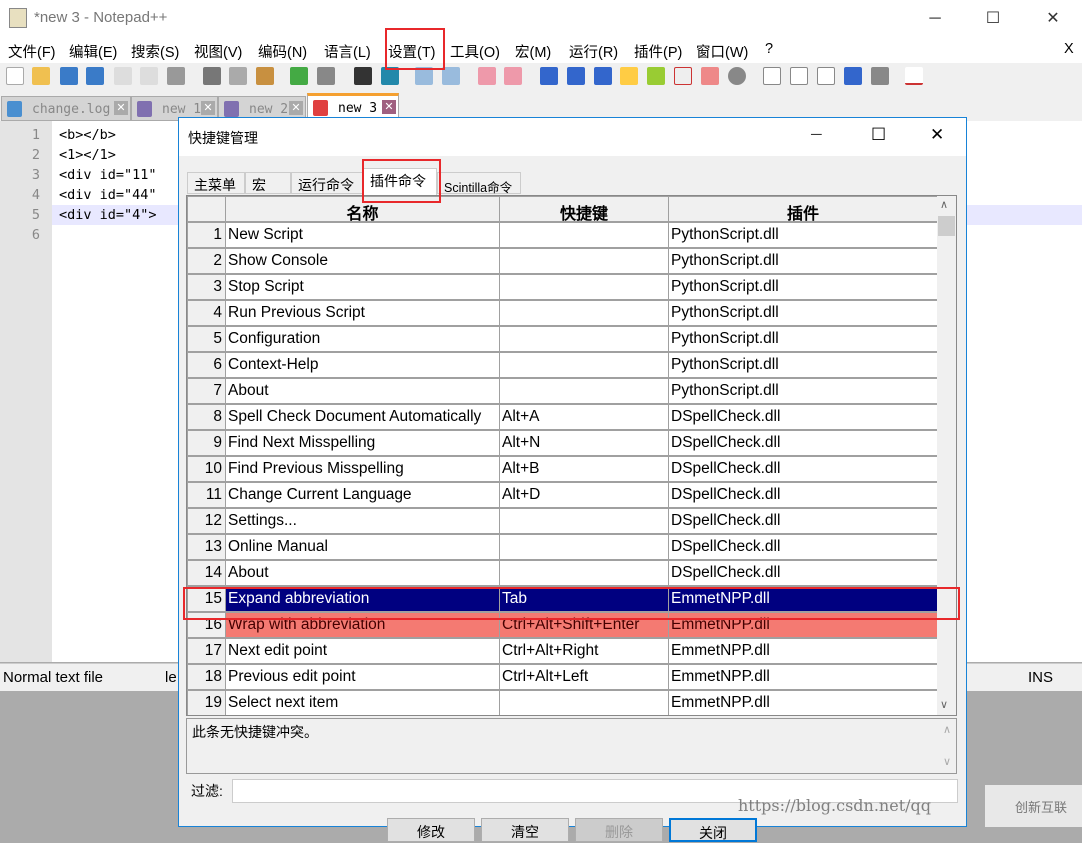 The image size is (1082, 843). I want to click on indent-guide-icon, so click(603, 76).